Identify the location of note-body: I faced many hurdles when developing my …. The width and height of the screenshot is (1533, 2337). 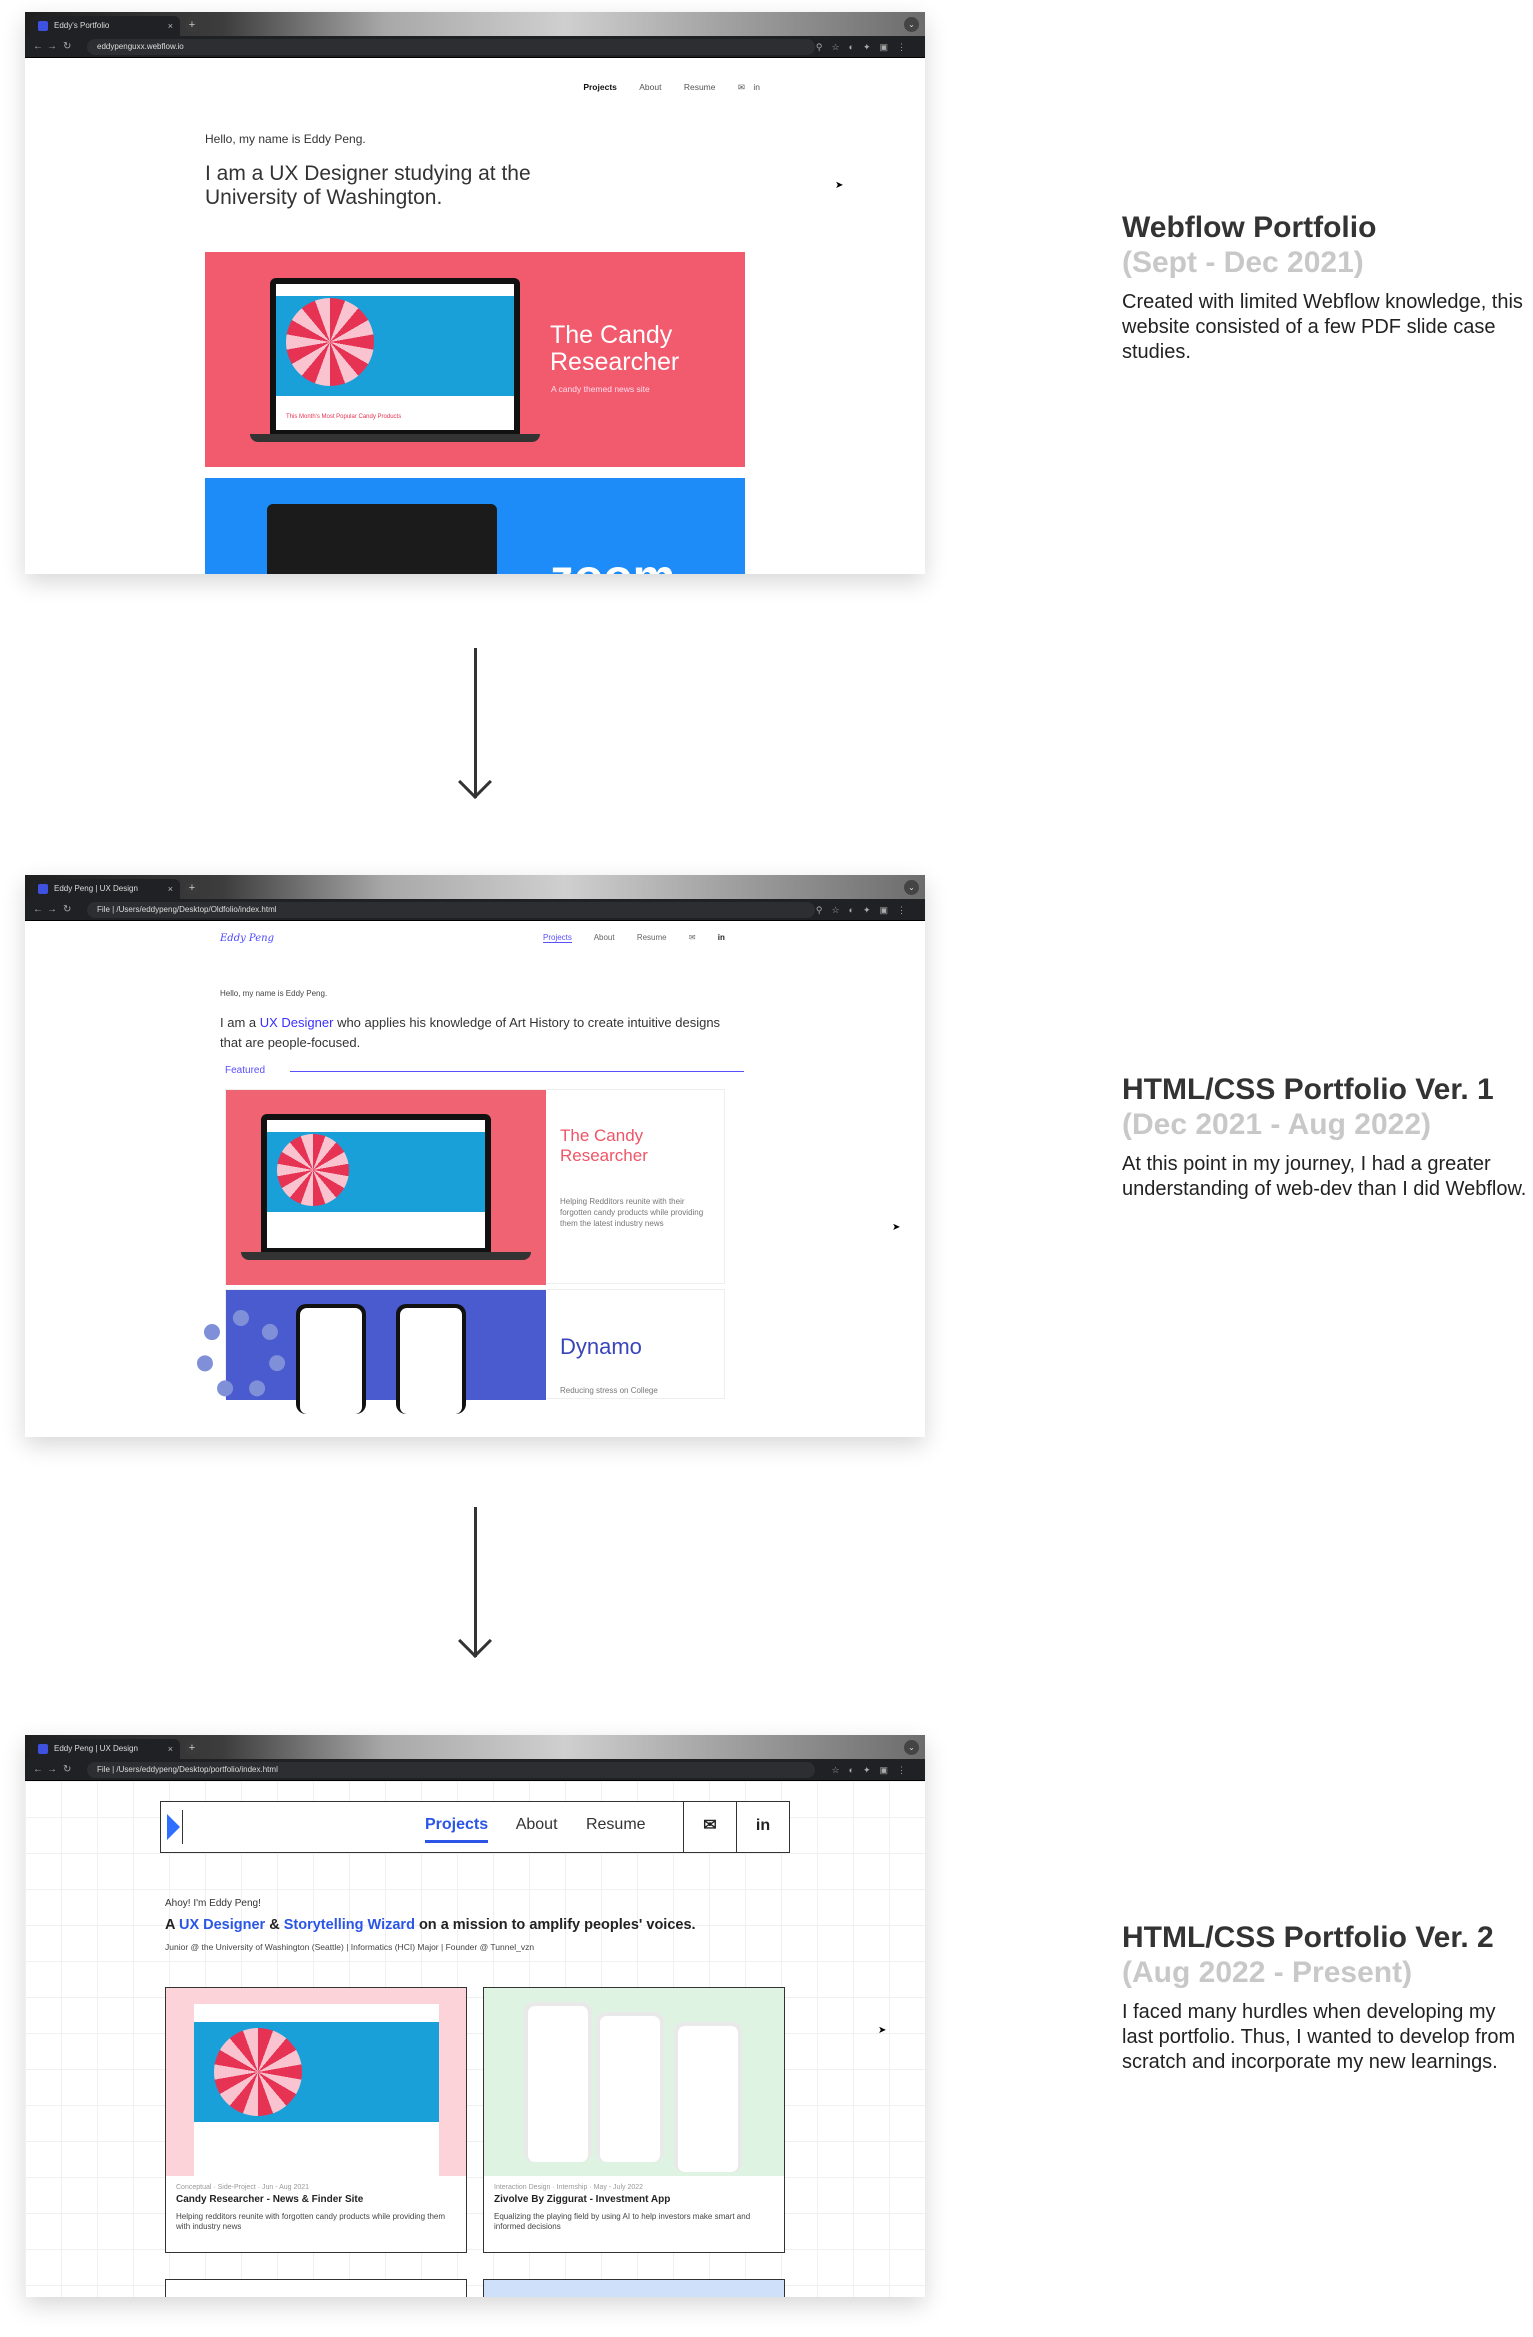
(1319, 2037).